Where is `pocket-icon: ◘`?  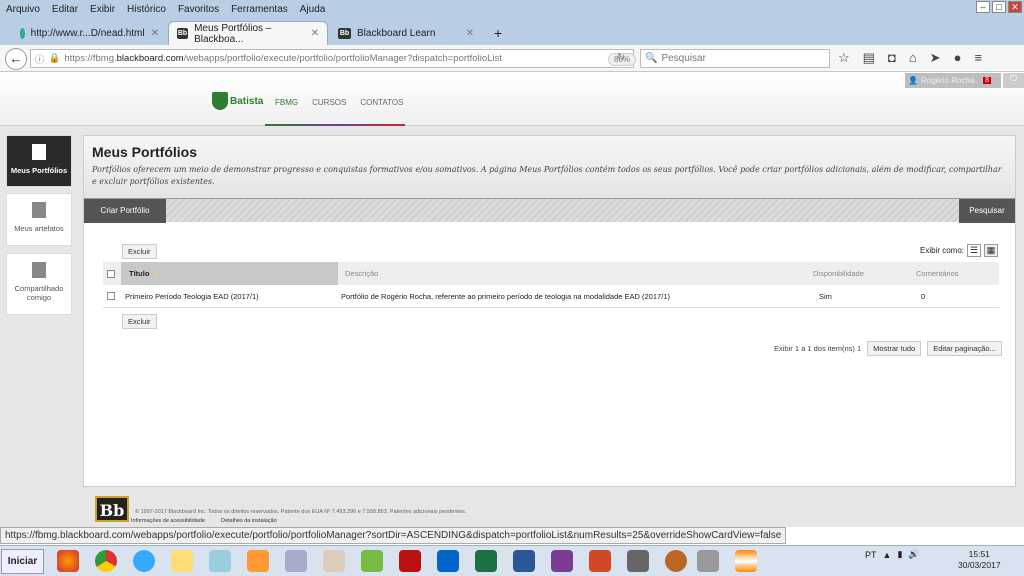 pocket-icon: ◘ is located at coordinates (892, 58).